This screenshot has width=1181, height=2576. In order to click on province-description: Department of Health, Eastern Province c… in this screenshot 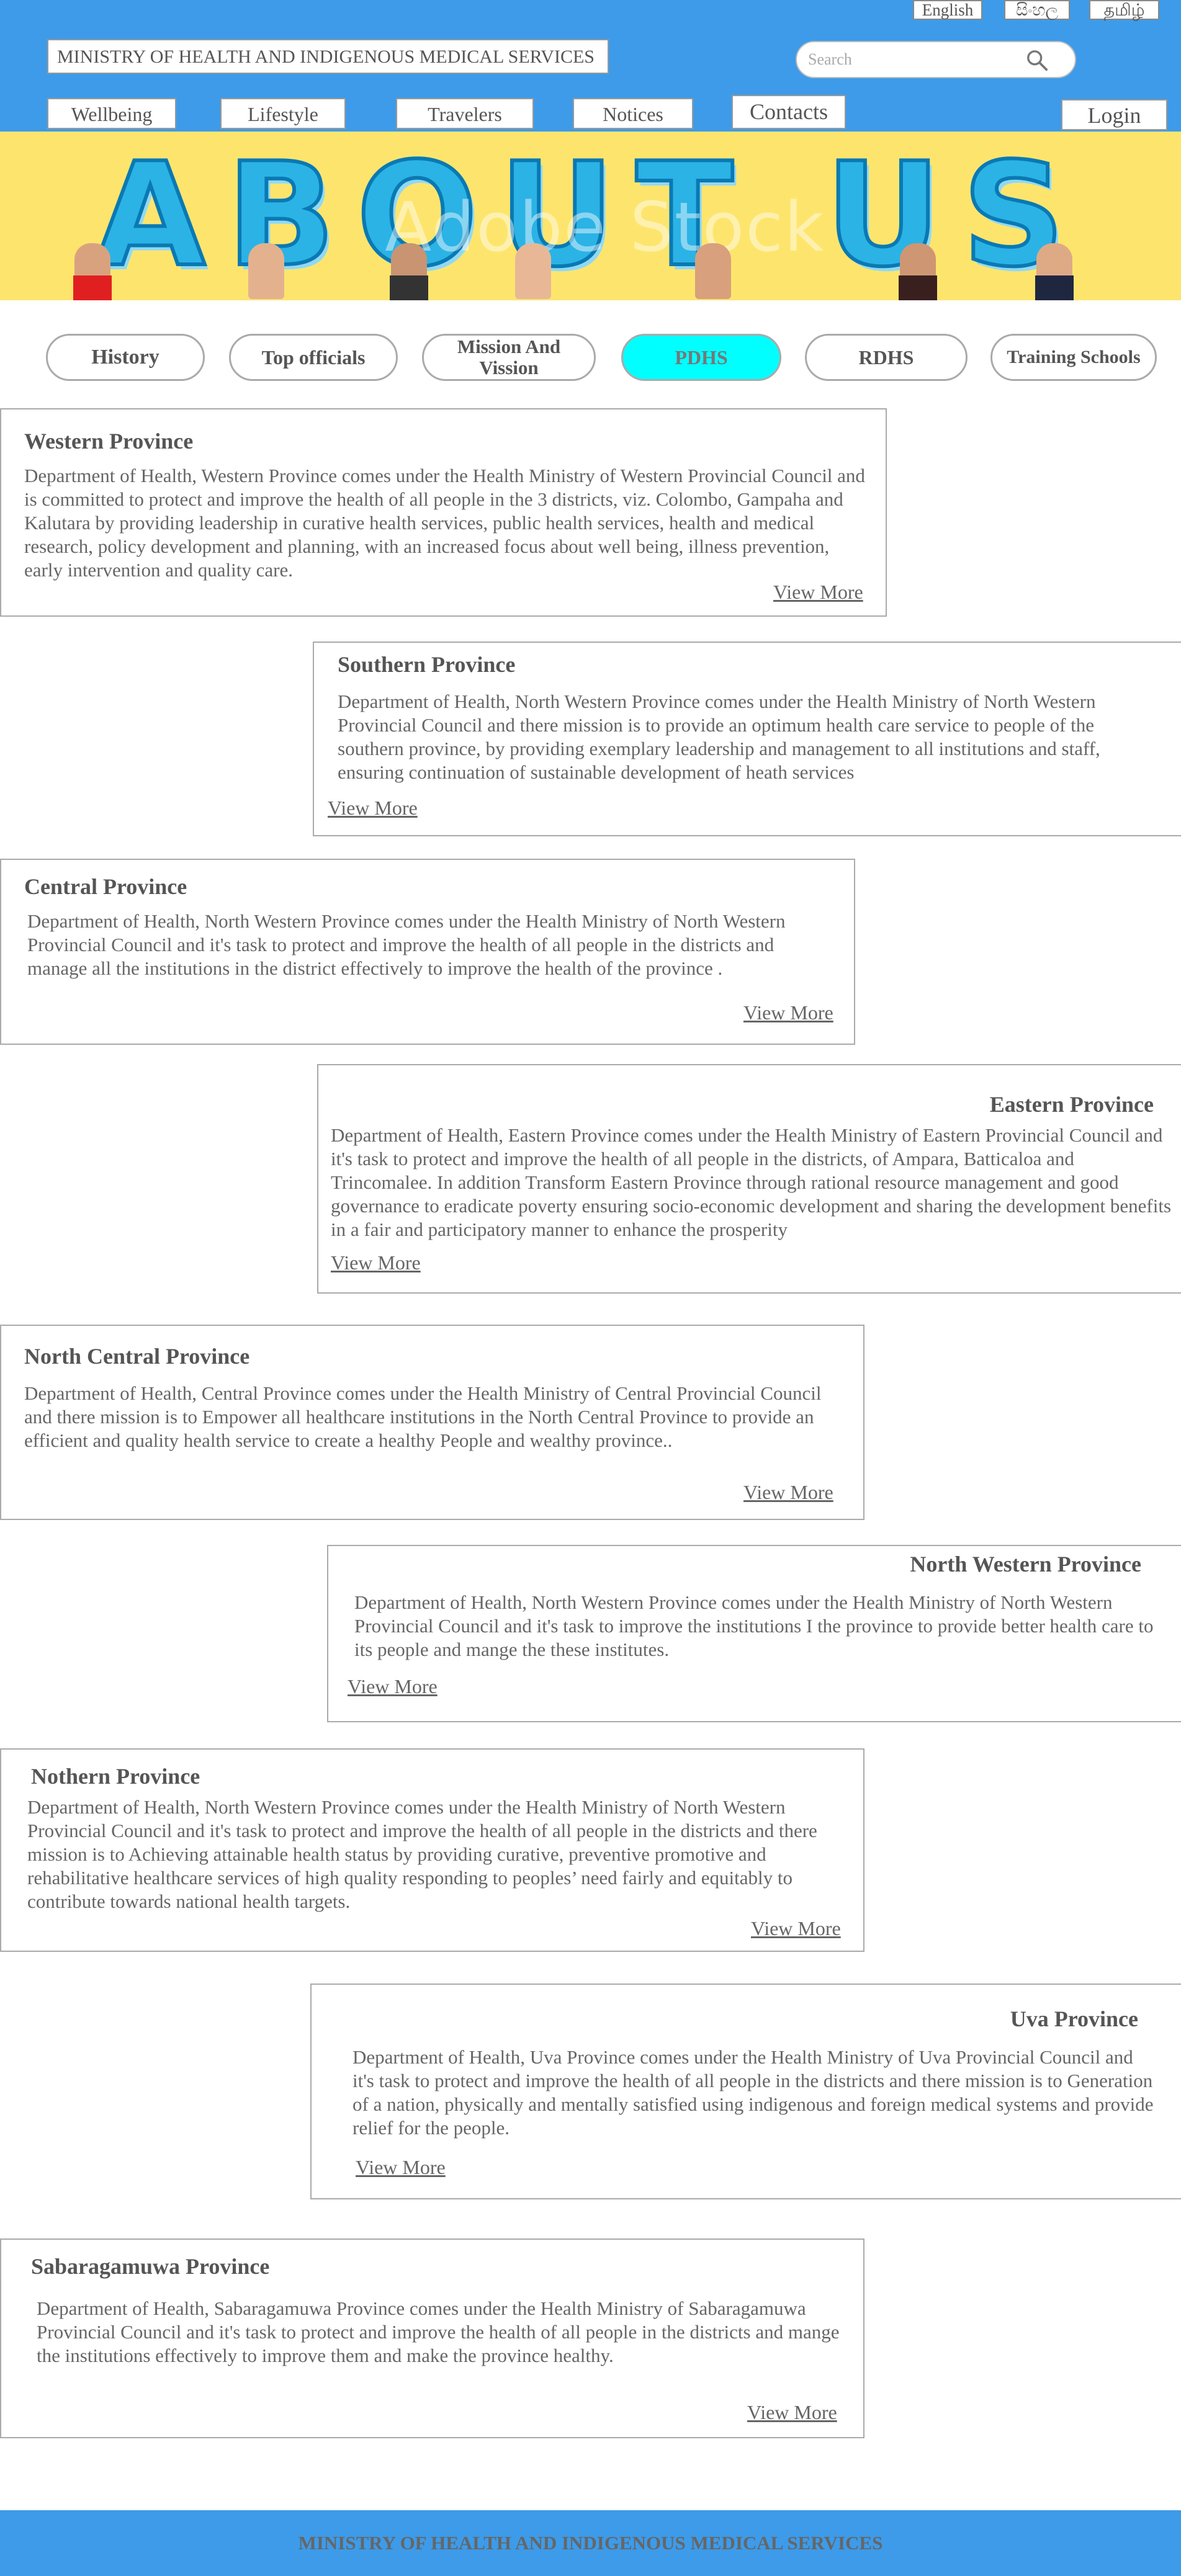, I will do `click(752, 1182)`.